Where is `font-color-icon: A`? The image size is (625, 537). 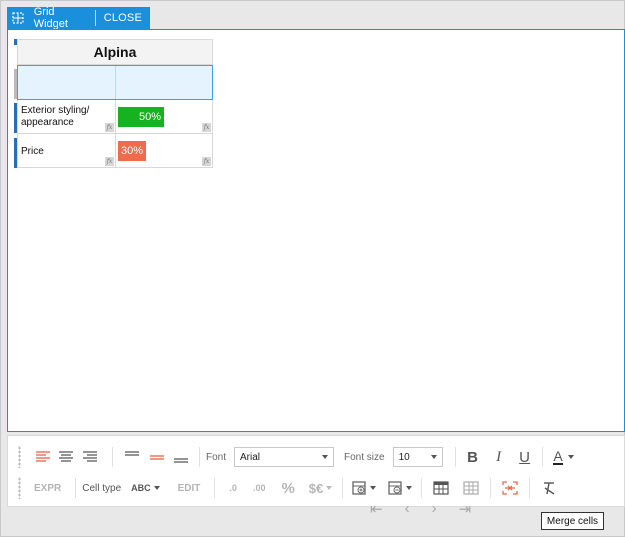
font-color-icon: A is located at coordinates (558, 456).